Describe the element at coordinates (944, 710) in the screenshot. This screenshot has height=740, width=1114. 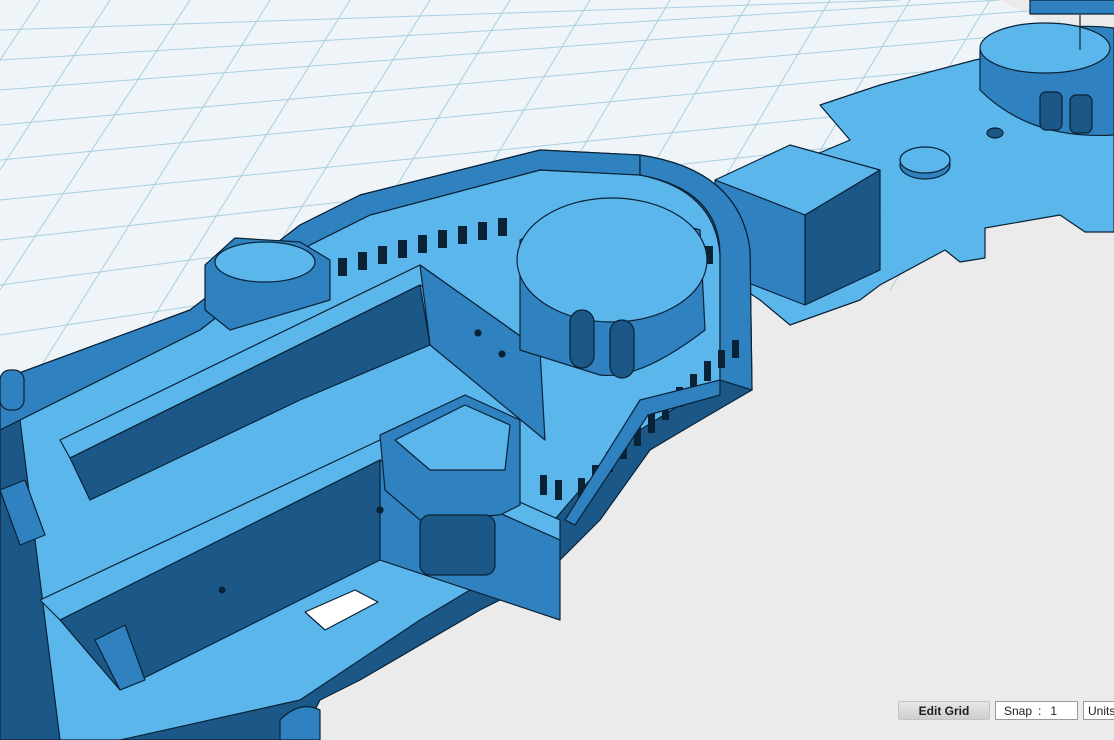
I see `edit-grid-button: Edit Grid` at that location.